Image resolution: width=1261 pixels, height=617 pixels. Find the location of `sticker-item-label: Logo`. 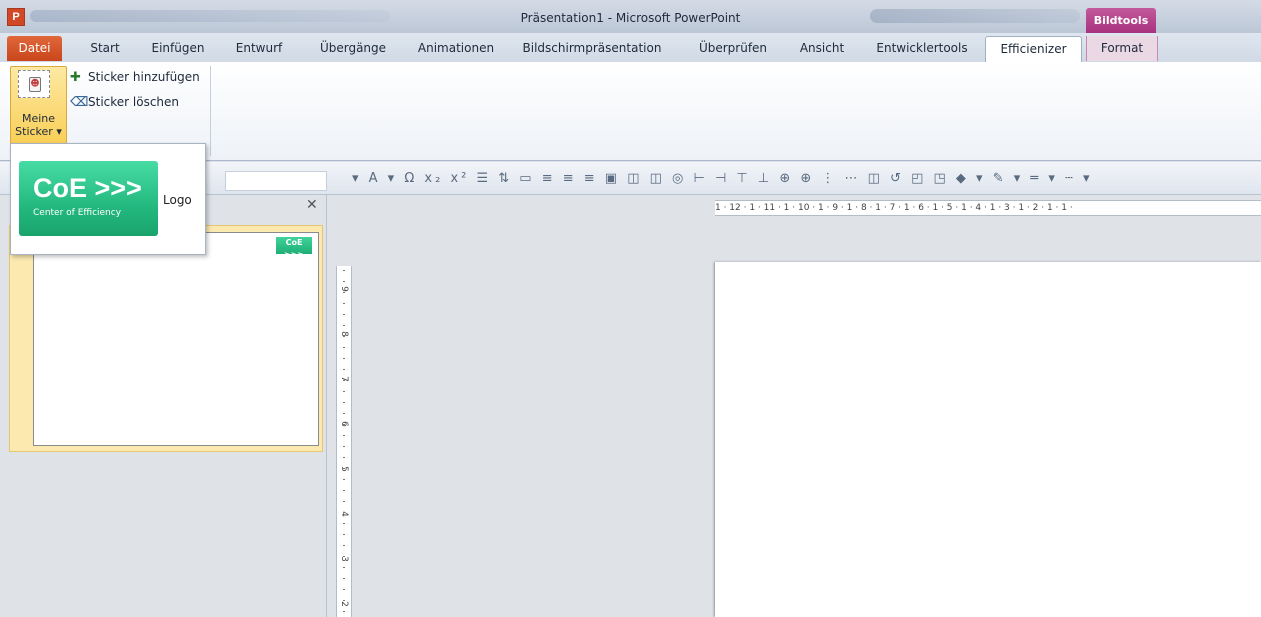

sticker-item-label: Logo is located at coordinates (177, 200).